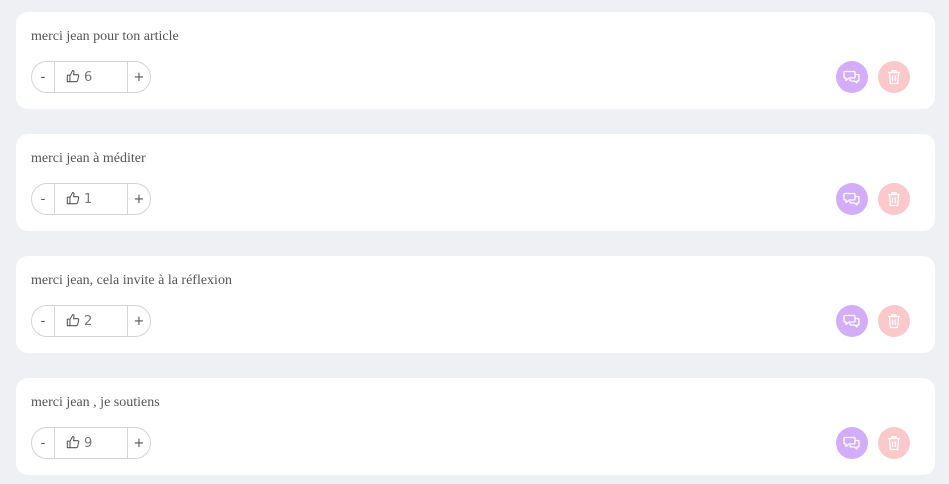 The width and height of the screenshot is (949, 484). Describe the element at coordinates (88, 443) in the screenshot. I see `like-count: 9` at that location.